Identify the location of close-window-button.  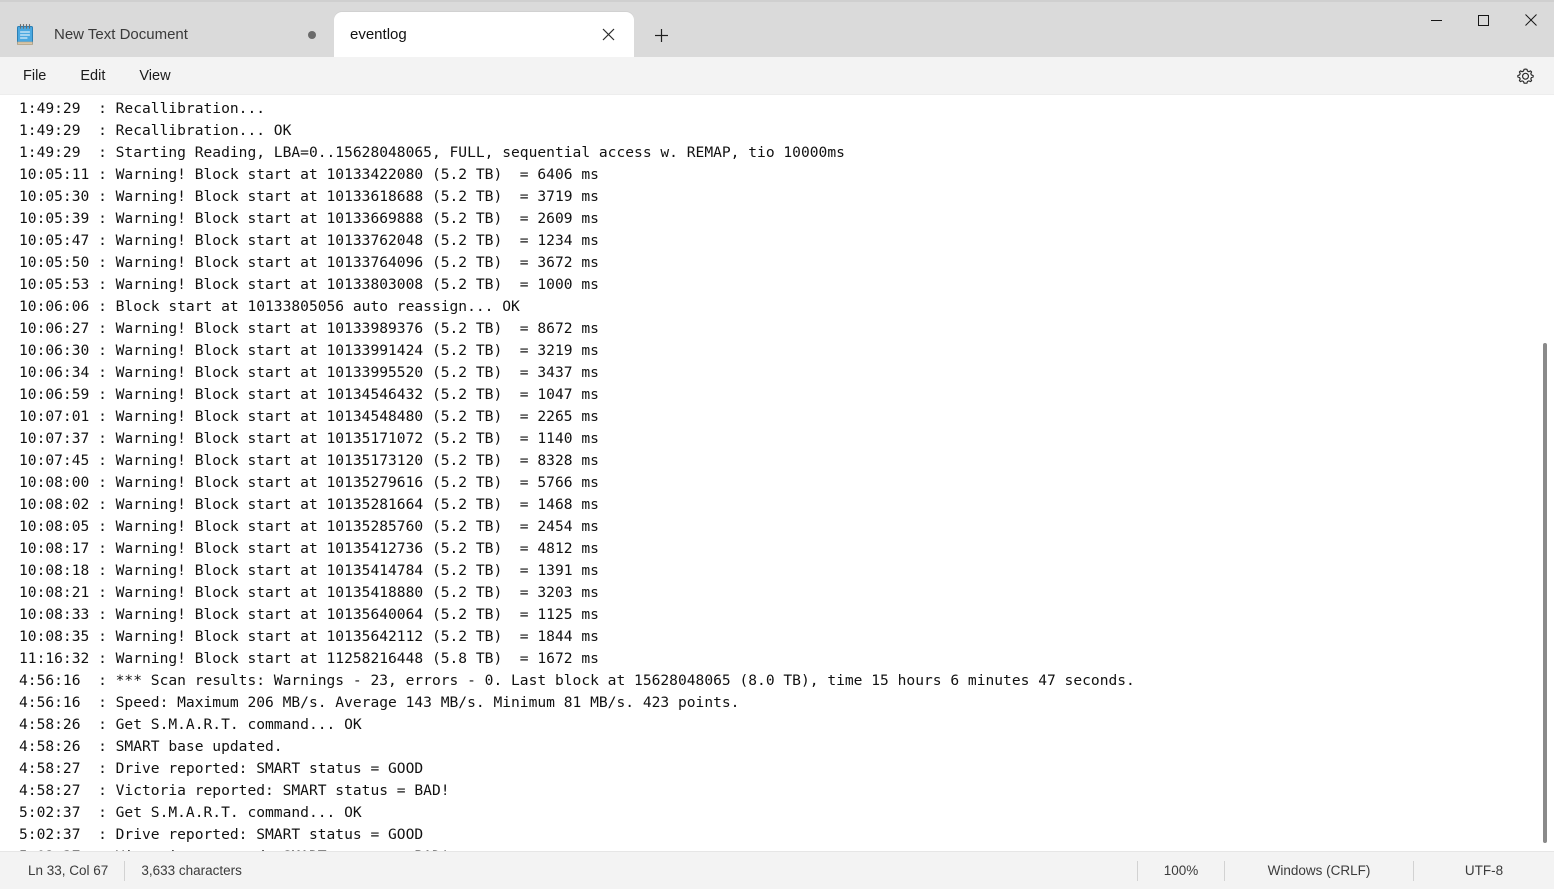
(1530, 20).